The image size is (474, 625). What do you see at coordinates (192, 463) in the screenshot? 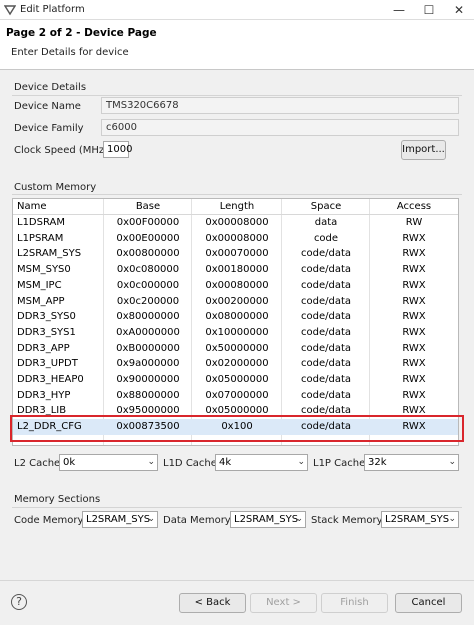
I see `l1d-cache-label: L1D Cache:` at bounding box center [192, 463].